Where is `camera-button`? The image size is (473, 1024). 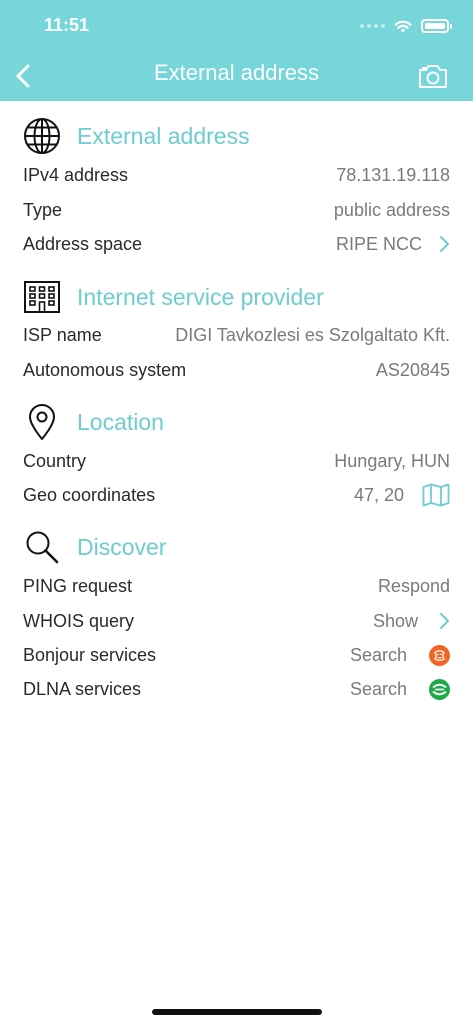
camera-button is located at coordinates (433, 76).